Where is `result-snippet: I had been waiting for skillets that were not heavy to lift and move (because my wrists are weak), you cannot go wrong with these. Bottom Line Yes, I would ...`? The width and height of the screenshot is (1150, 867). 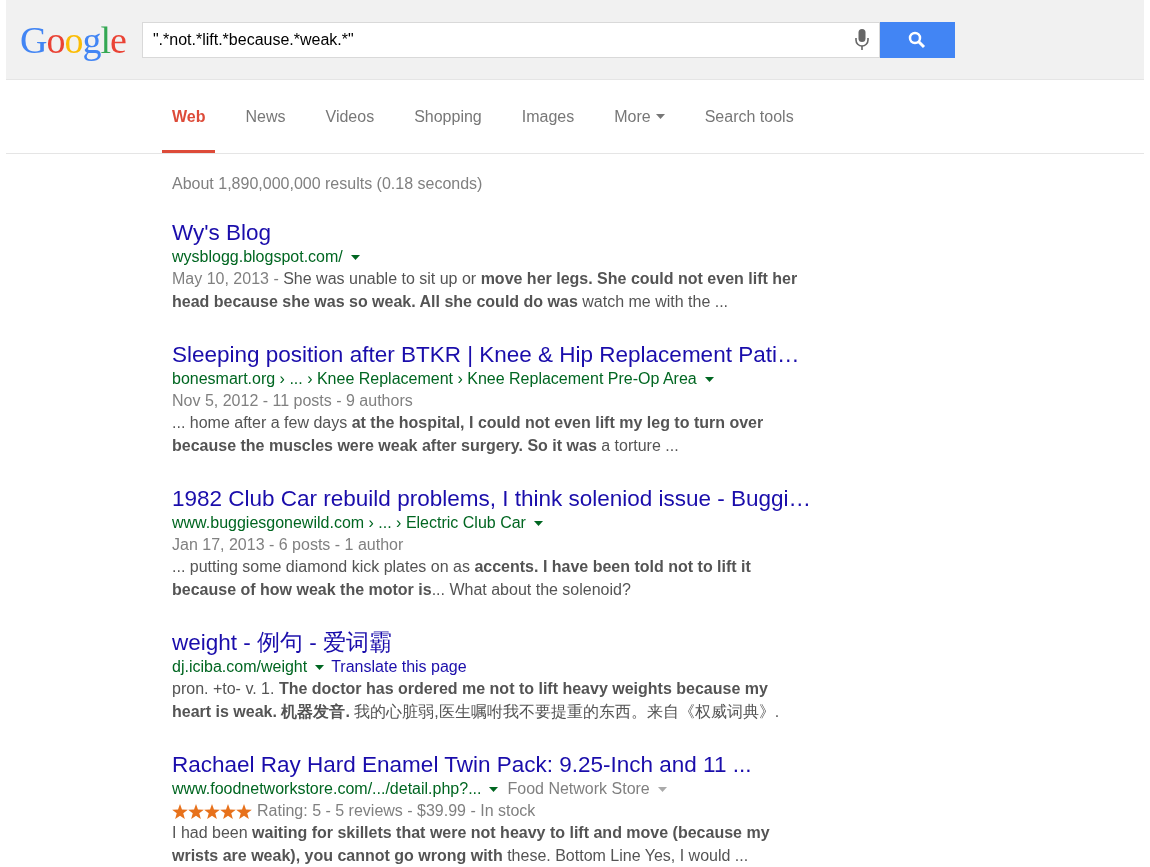 result-snippet: I had been waiting for skillets that were not heavy to lift and move (because my wrists are weak), you cannot go wrong with these. Bottom Line Yes, I would ... is located at coordinates (471, 844).